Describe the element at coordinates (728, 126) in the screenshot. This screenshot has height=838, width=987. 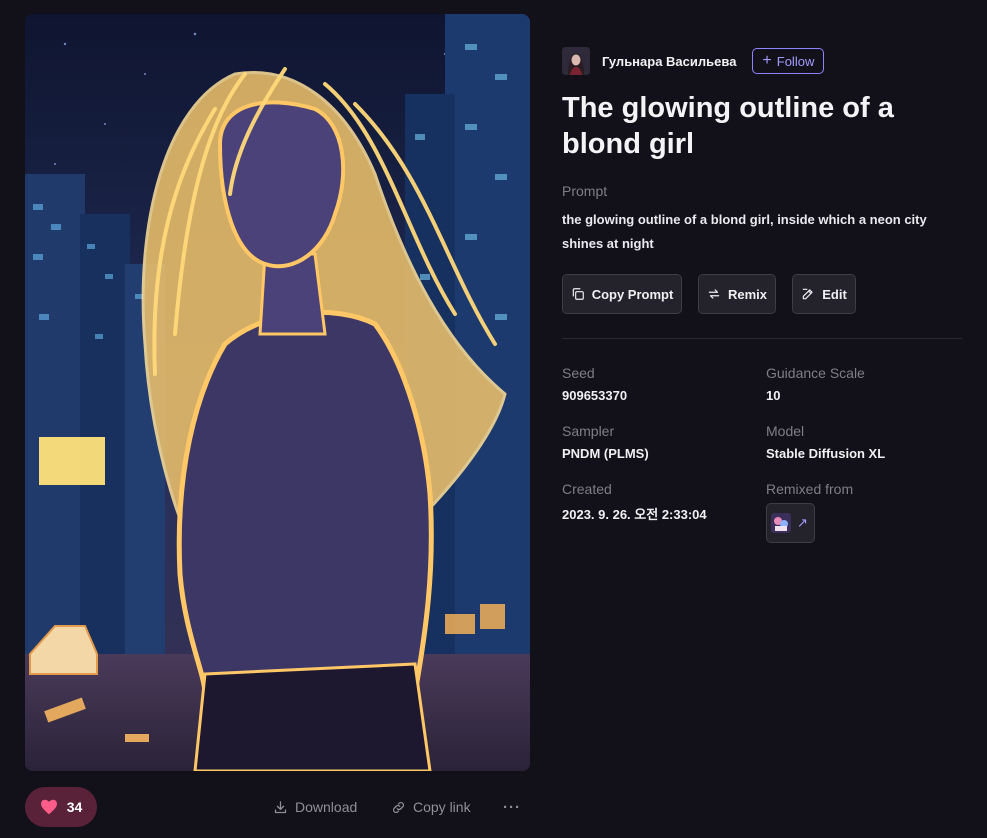
I see `artwork-title: The glowing outline of a blond girl` at that location.